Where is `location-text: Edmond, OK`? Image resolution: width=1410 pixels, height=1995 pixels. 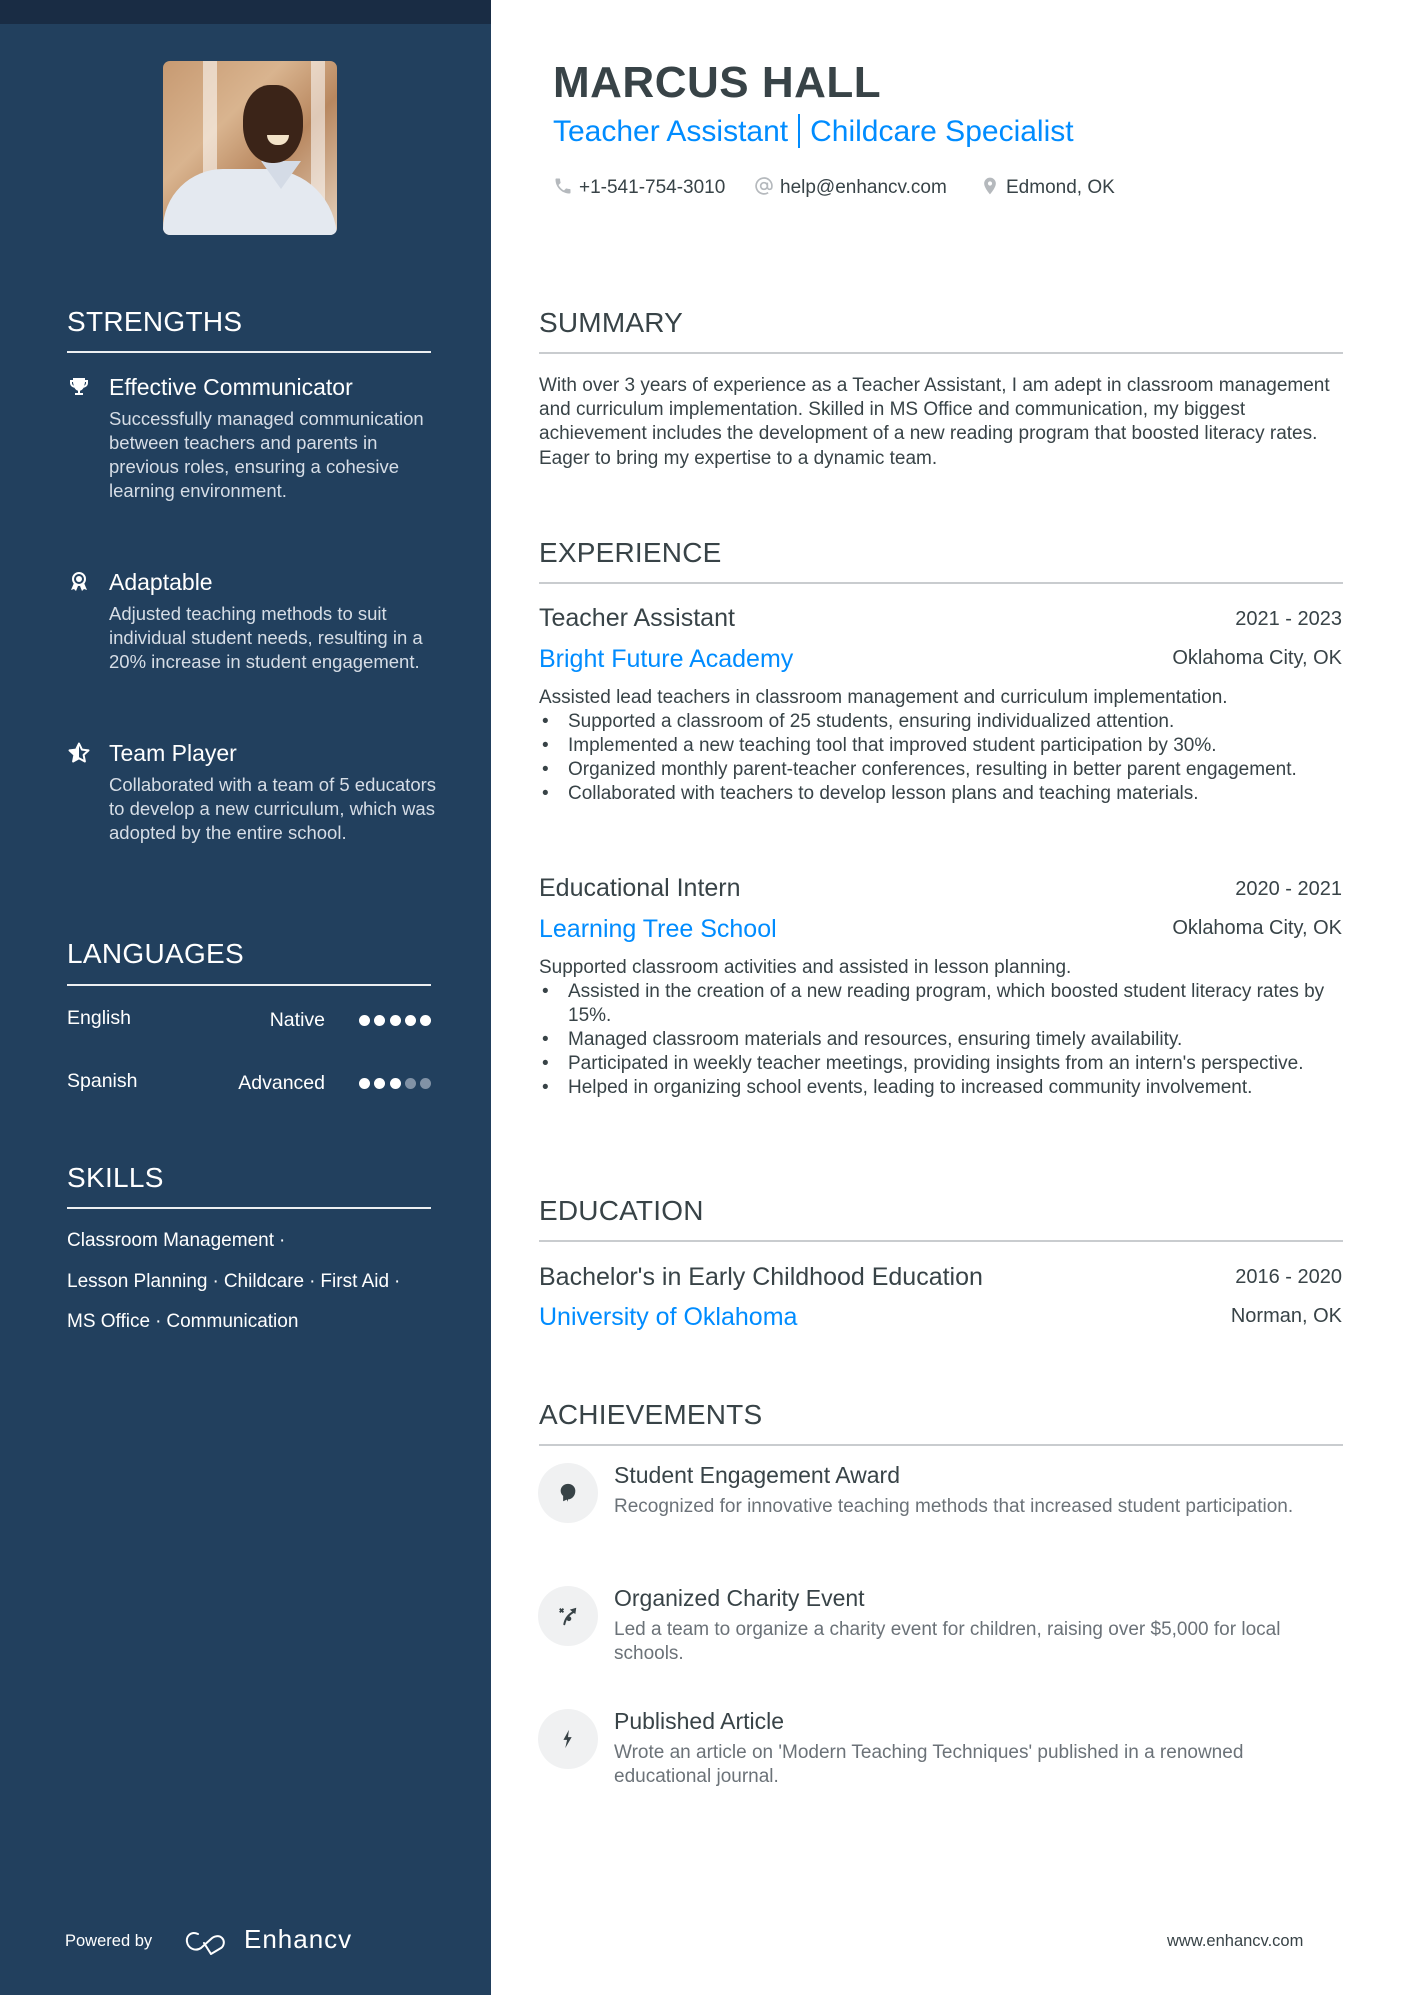
location-text: Edmond, OK is located at coordinates (1060, 187).